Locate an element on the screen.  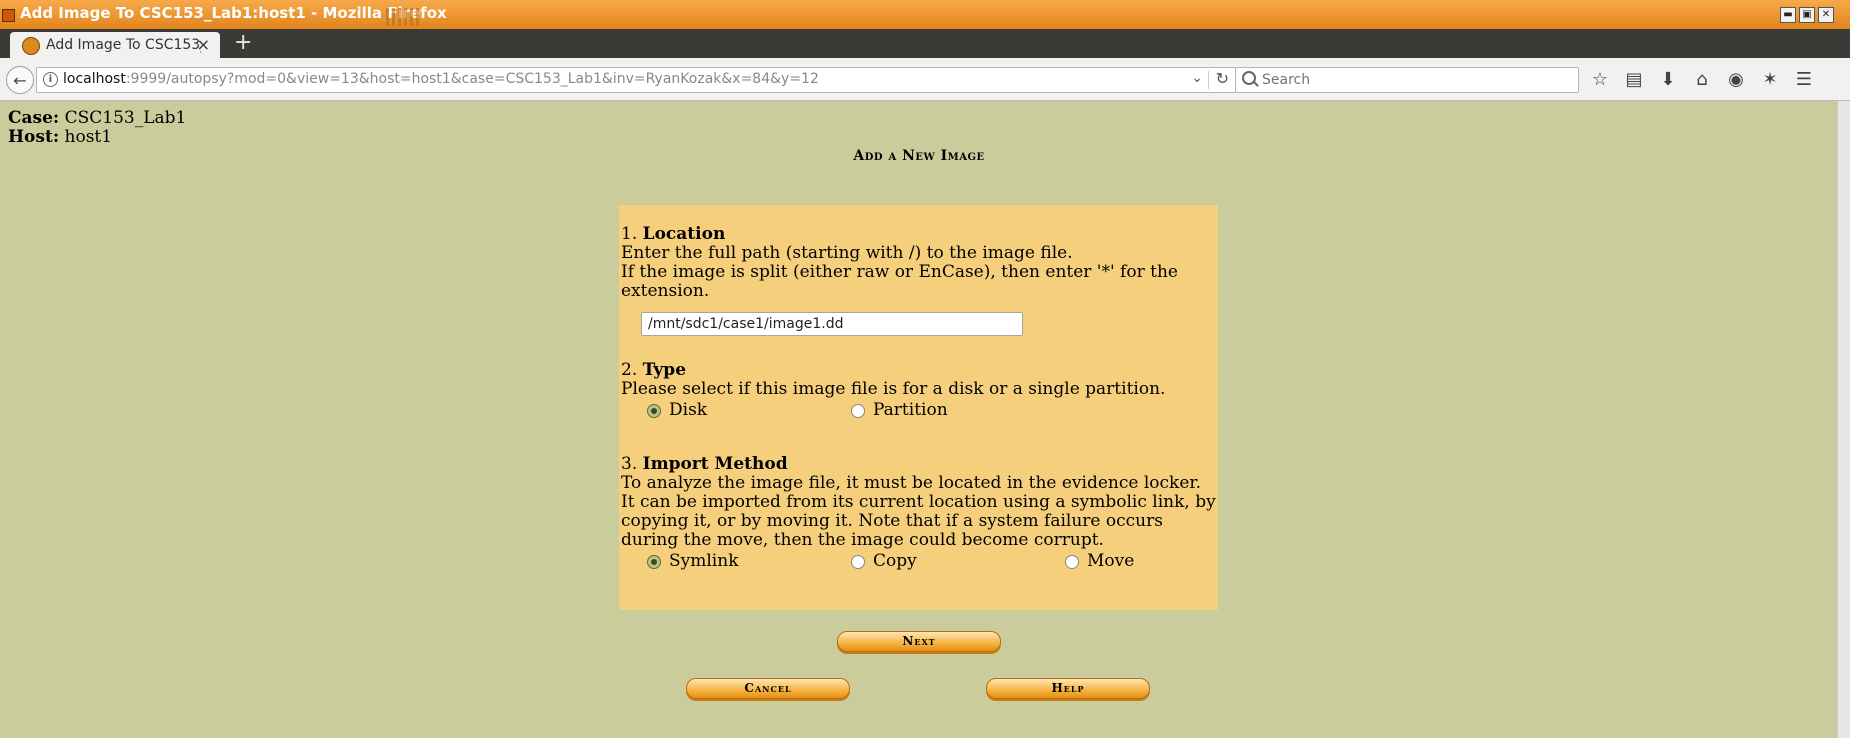
maximize-icon: ▣ is located at coordinates (1807, 15).